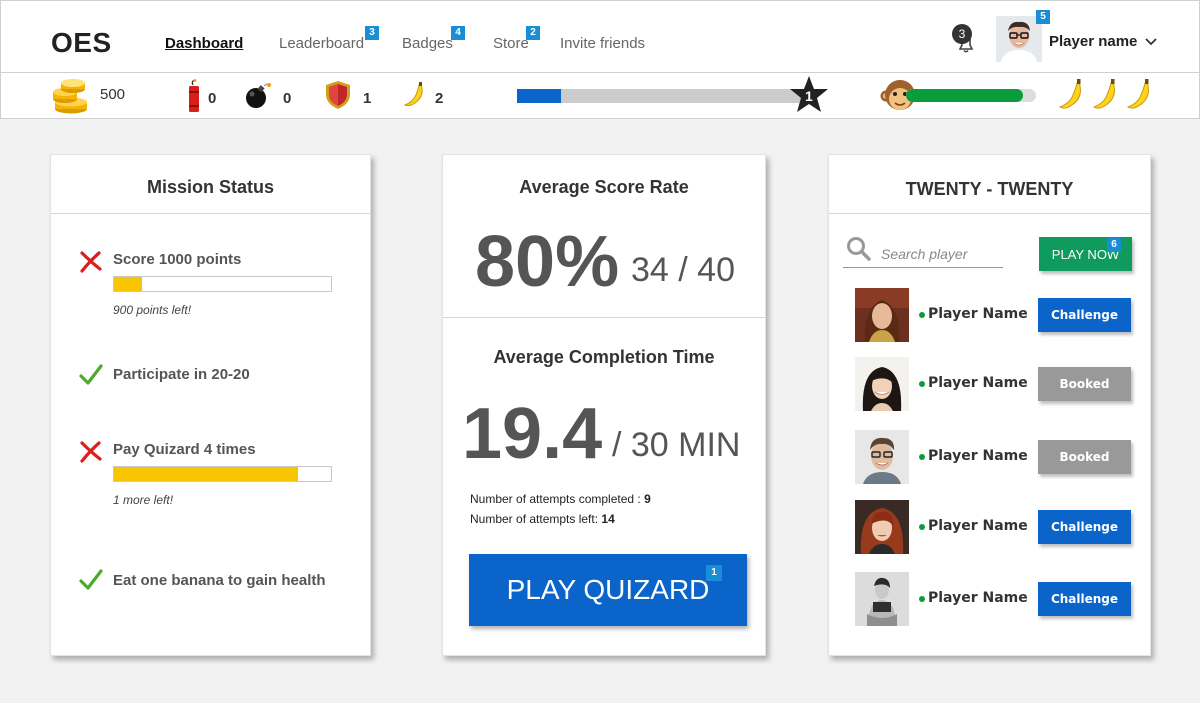 This screenshot has height=703, width=1200. I want to click on mission-label: Participate in 20-20, so click(181, 374).